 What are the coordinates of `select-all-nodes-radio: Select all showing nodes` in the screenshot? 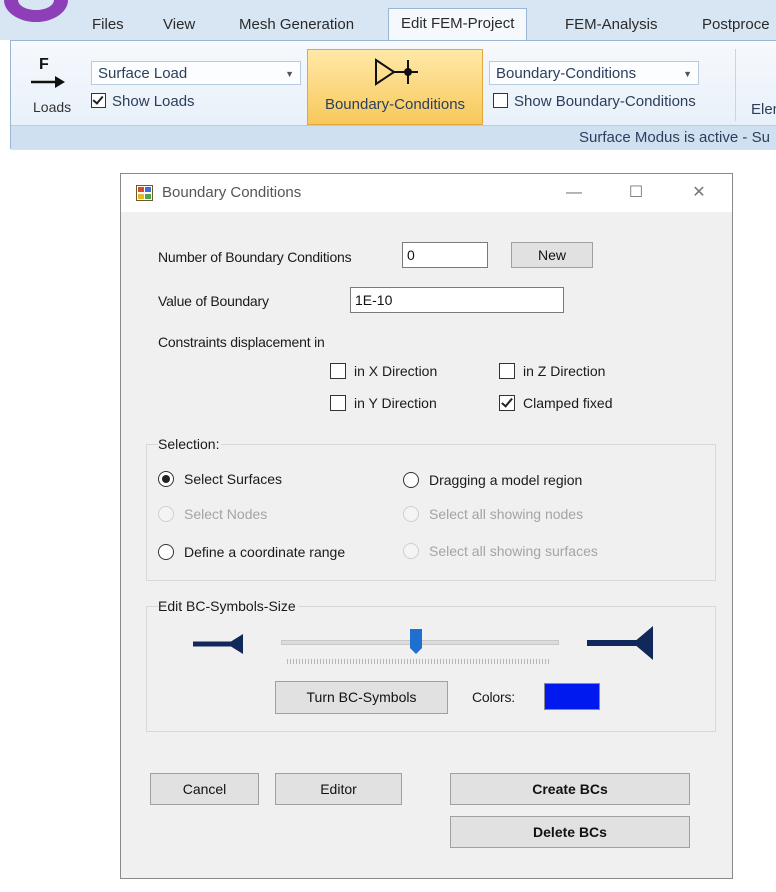 It's located at (493, 514).